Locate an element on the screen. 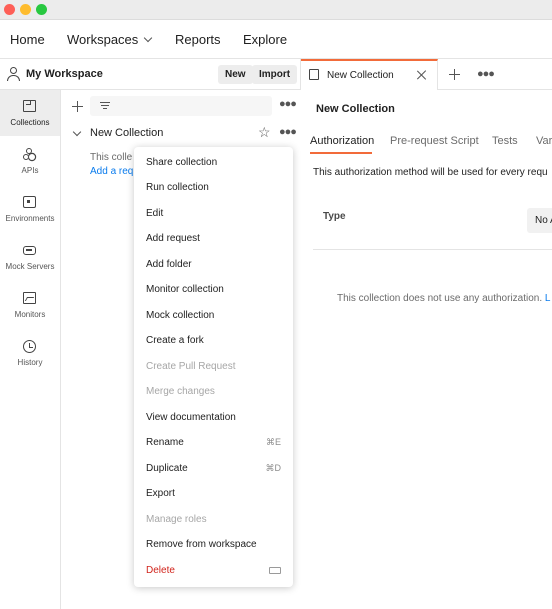  tab-new-collection: New Collection is located at coordinates (369, 74).